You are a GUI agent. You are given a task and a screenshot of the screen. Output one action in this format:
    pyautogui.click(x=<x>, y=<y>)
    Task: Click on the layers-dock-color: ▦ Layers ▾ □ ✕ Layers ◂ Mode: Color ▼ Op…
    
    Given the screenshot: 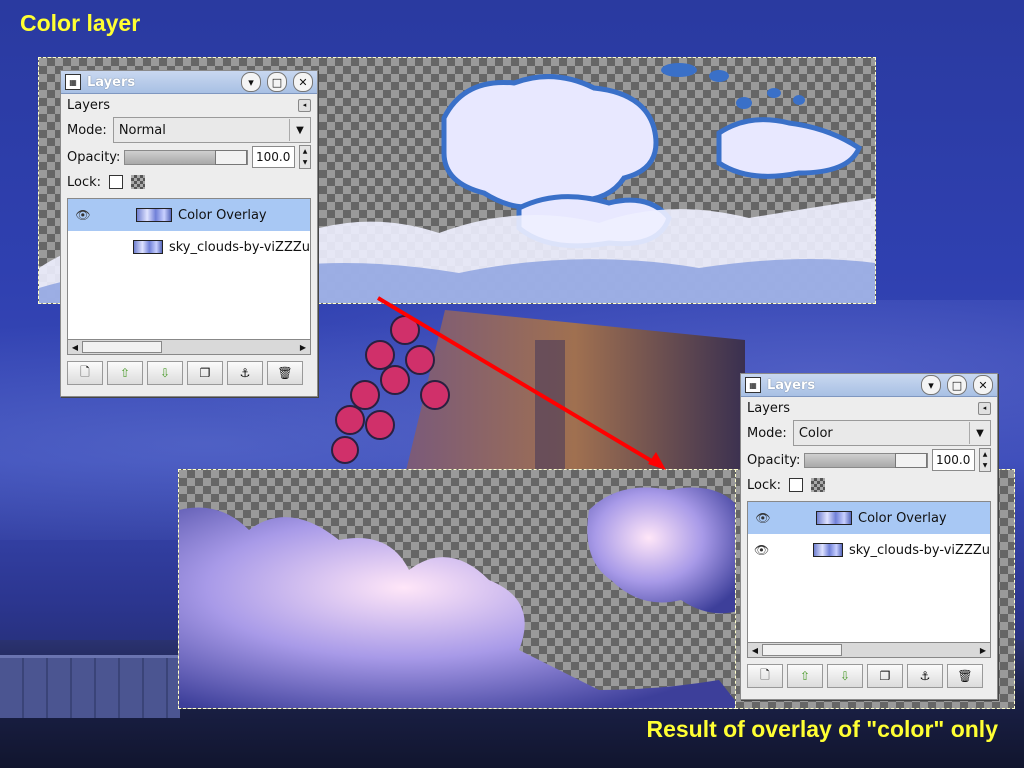 What is the action you would take?
    pyautogui.click(x=869, y=536)
    